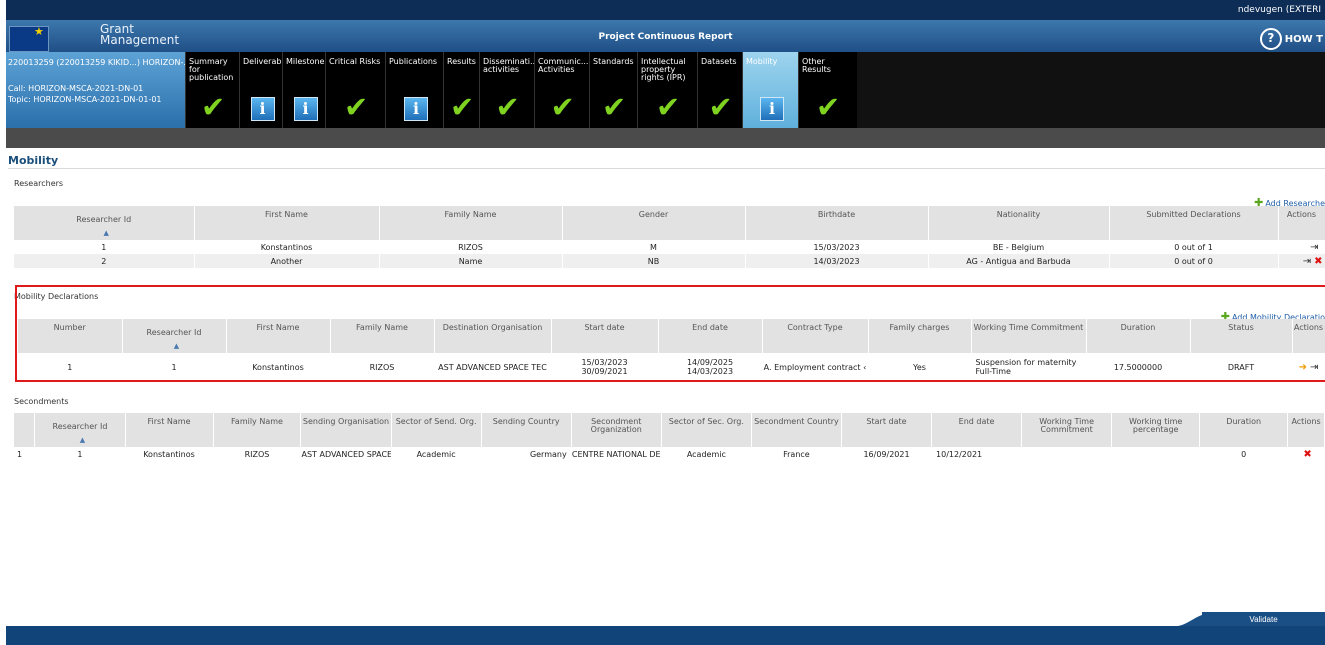 The image size is (1325, 645). I want to click on col-header: Nationality, so click(1019, 223).